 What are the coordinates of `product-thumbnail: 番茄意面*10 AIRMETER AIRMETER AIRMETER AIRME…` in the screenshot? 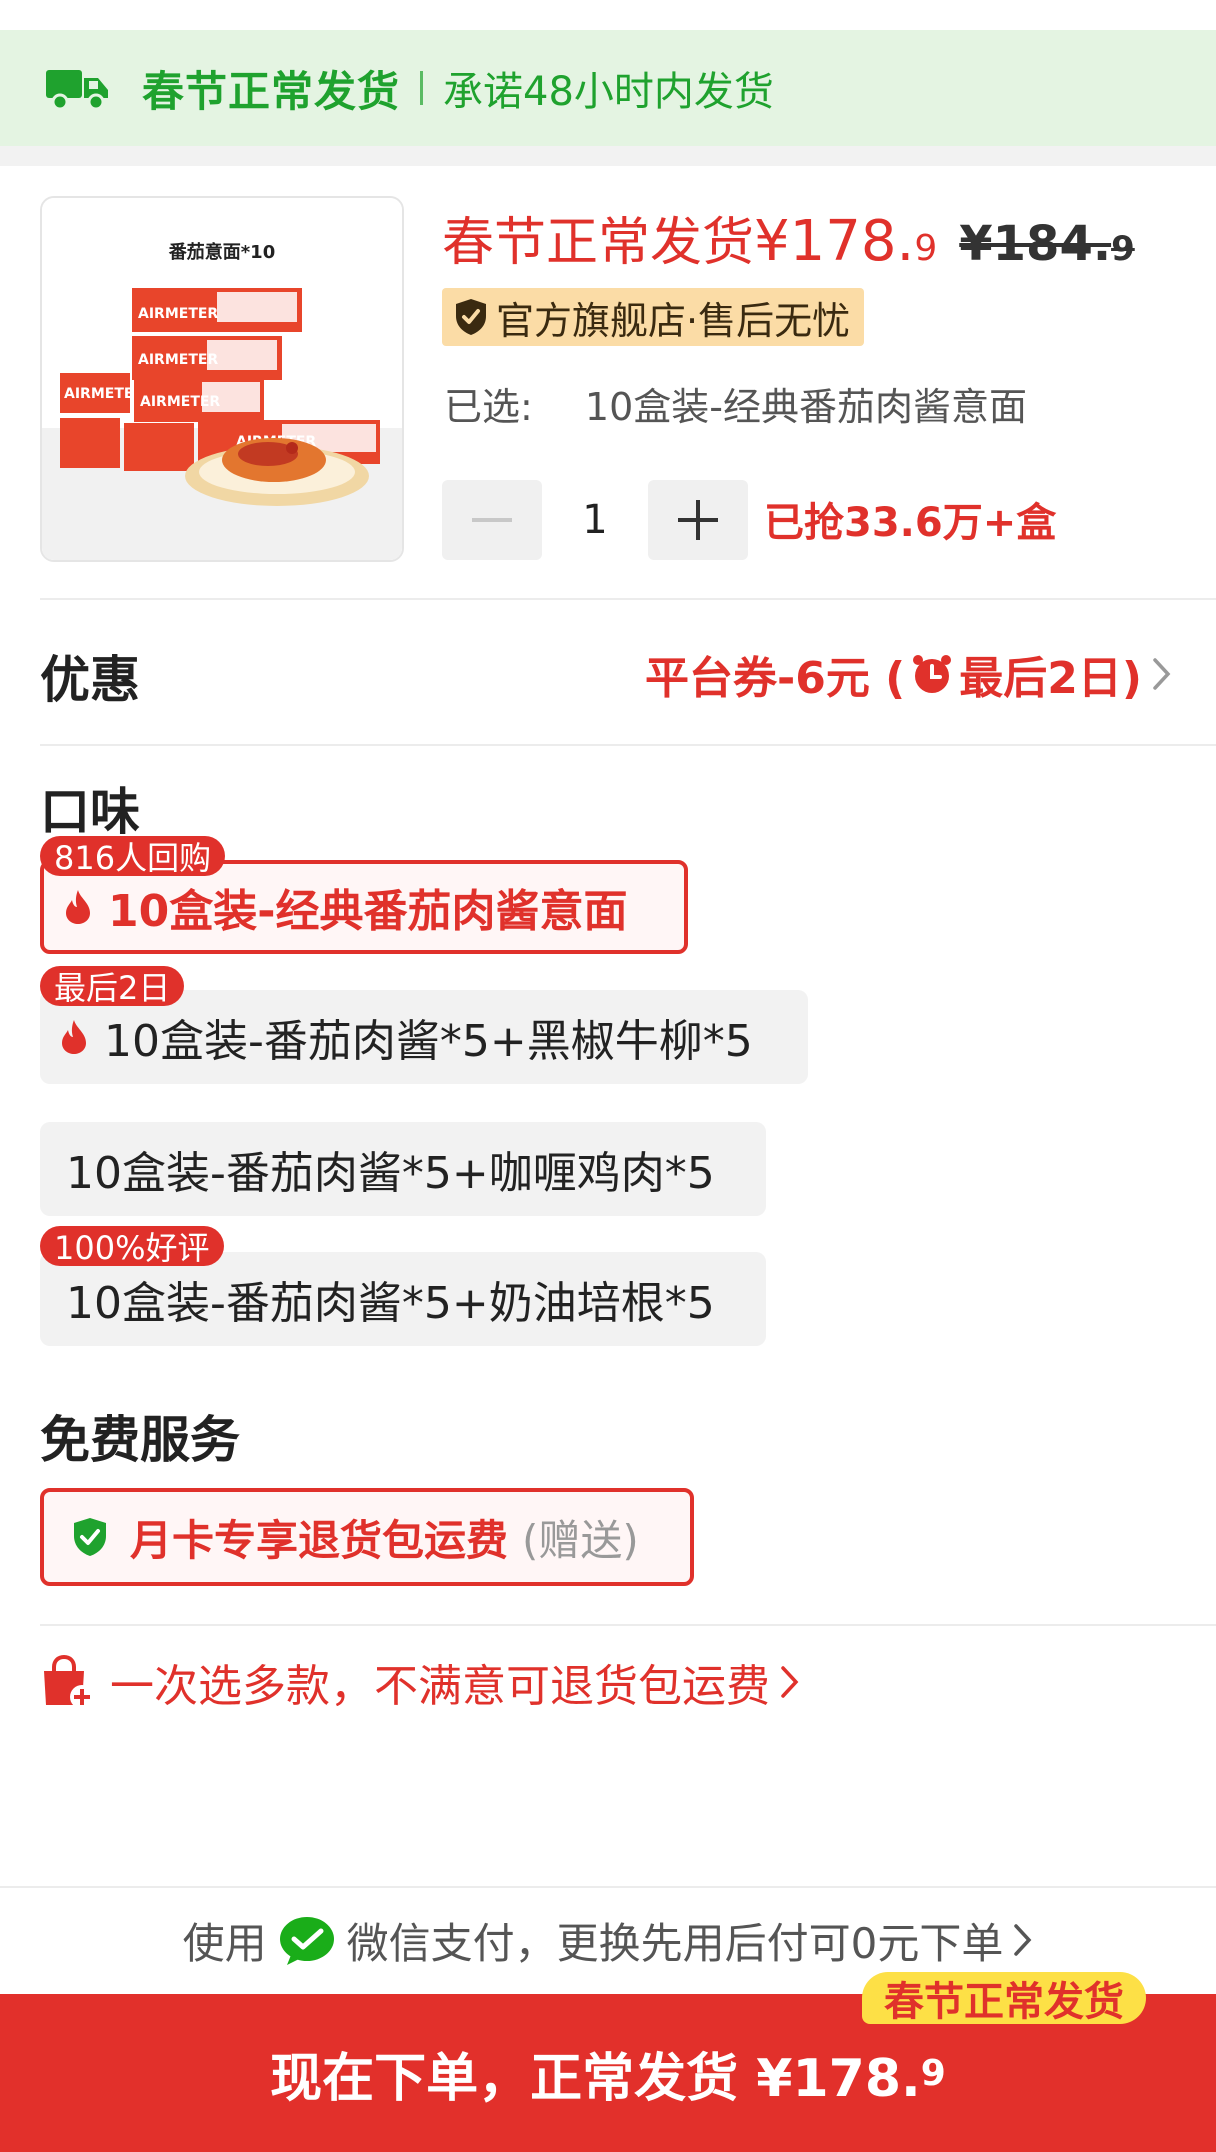 It's located at (222, 379).